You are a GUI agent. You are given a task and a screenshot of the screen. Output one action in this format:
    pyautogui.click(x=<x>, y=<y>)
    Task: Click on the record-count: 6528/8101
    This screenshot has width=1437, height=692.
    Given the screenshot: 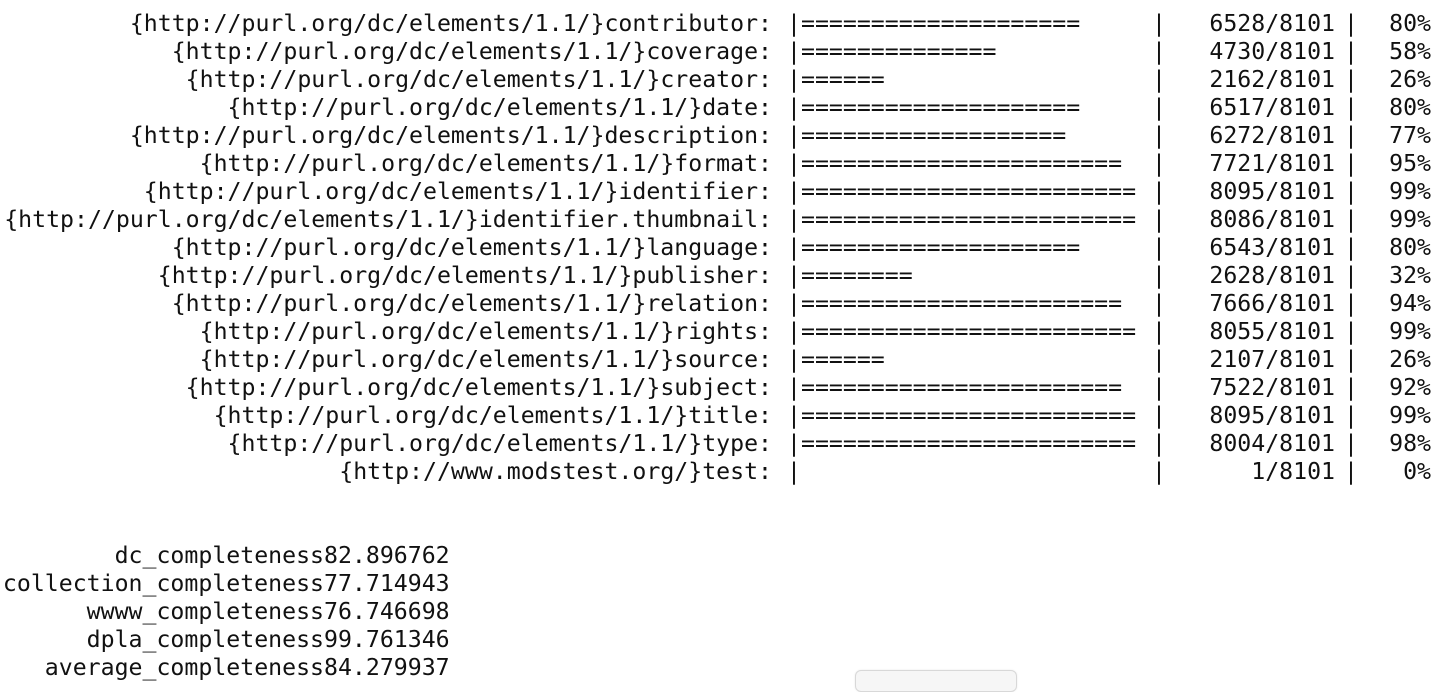 What is the action you would take?
    pyautogui.click(x=1272, y=23)
    